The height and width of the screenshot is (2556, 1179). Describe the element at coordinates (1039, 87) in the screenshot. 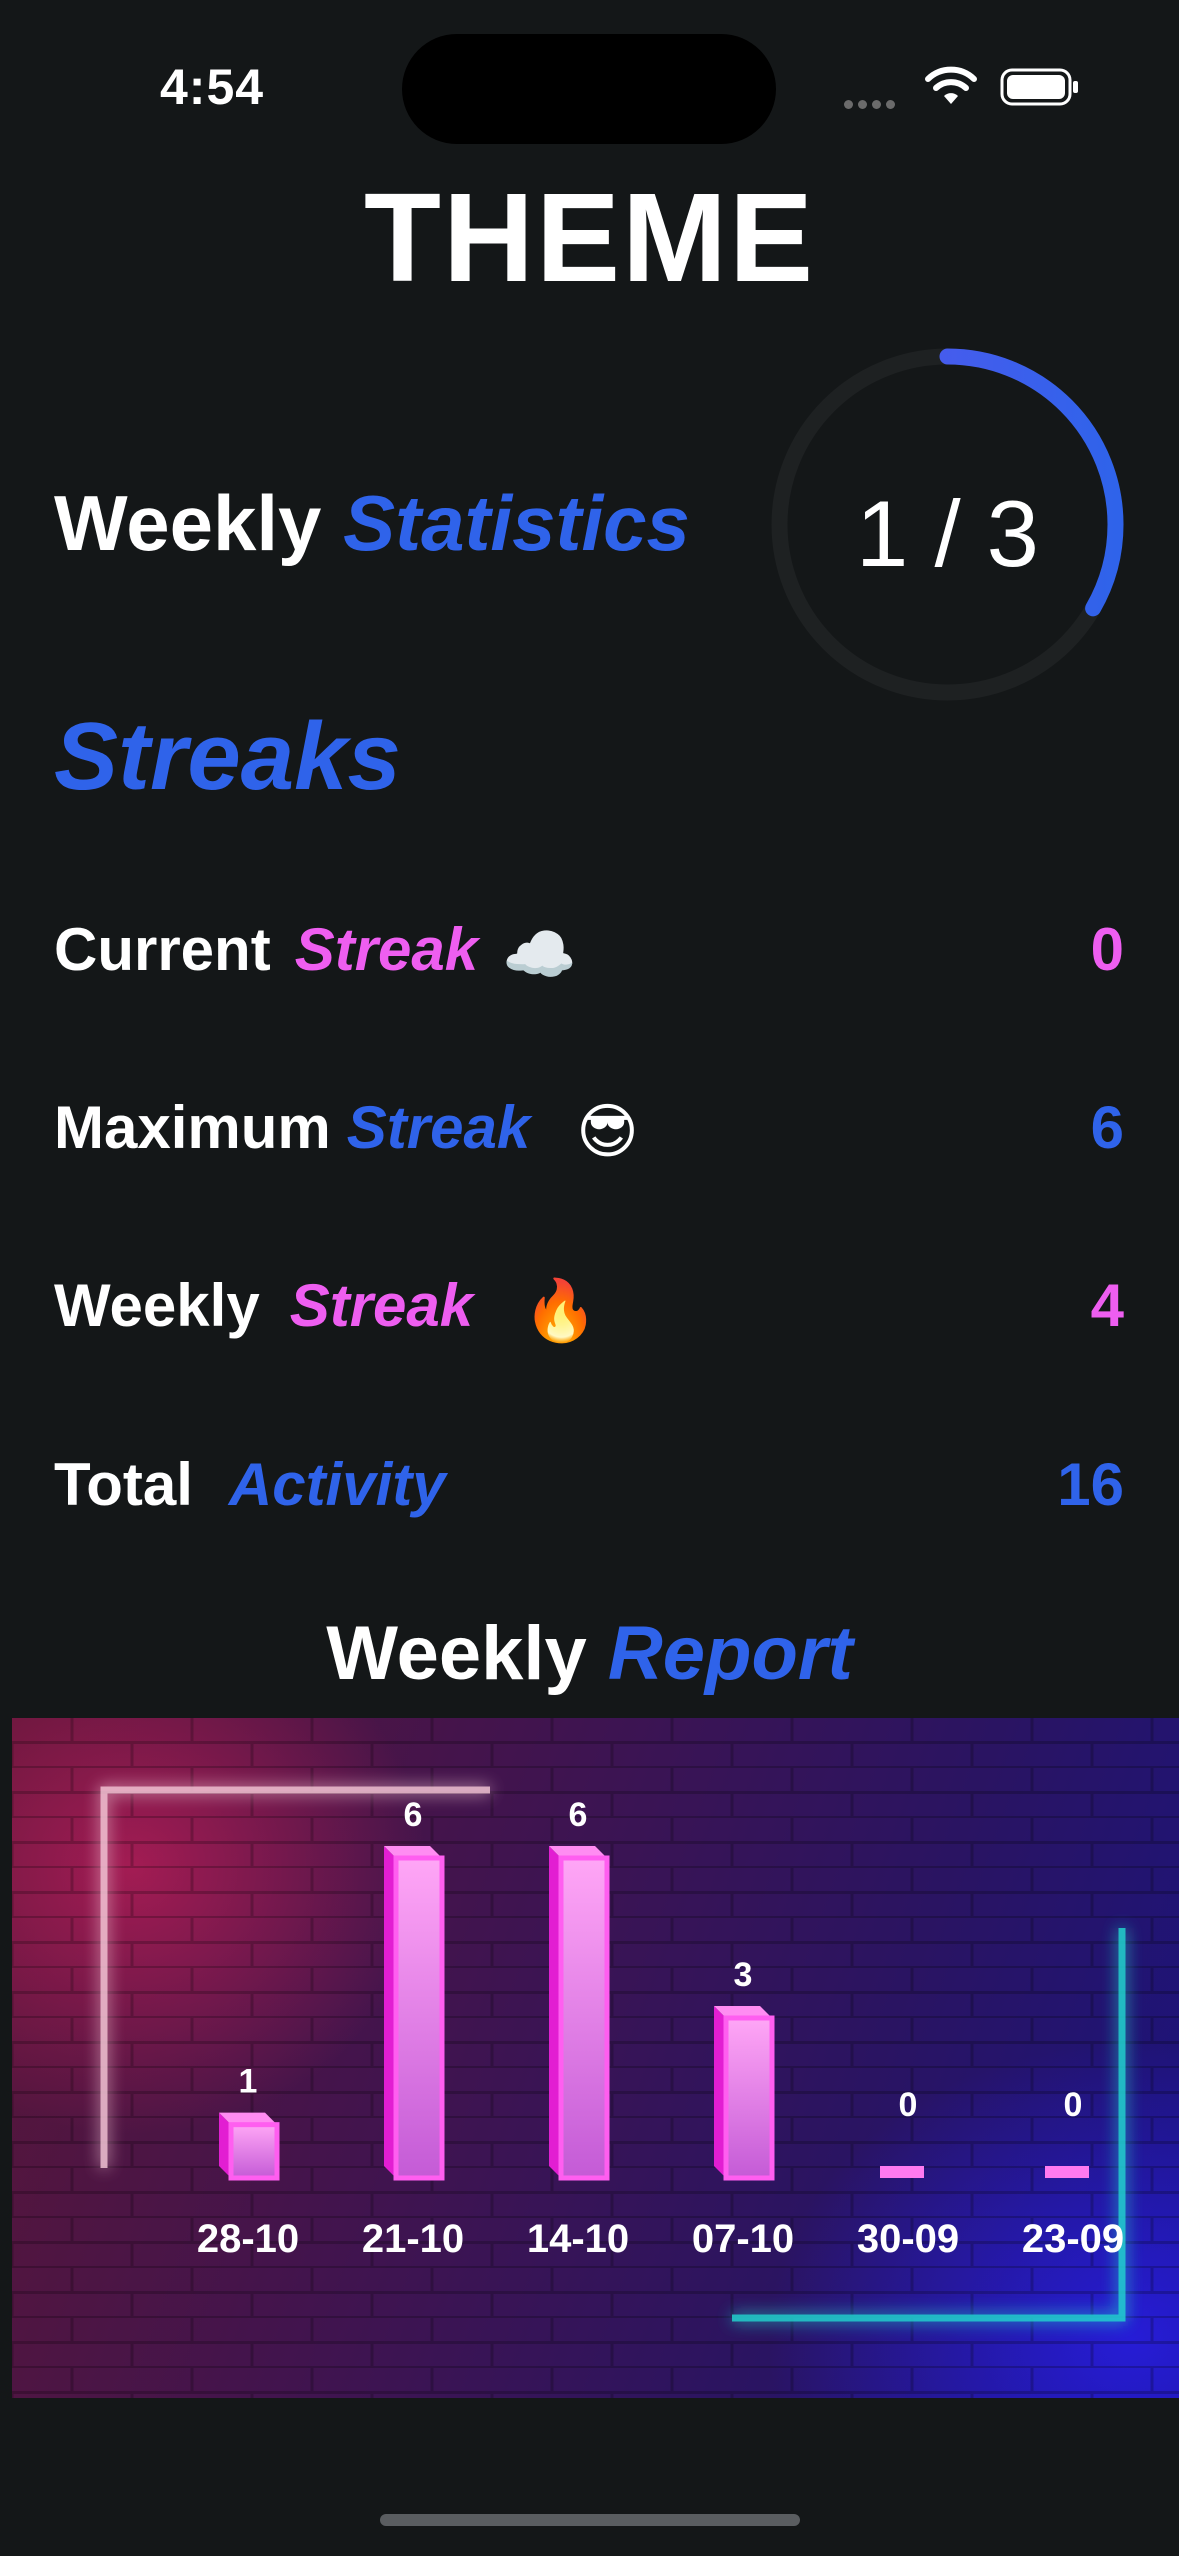

I see `battery-icon` at that location.